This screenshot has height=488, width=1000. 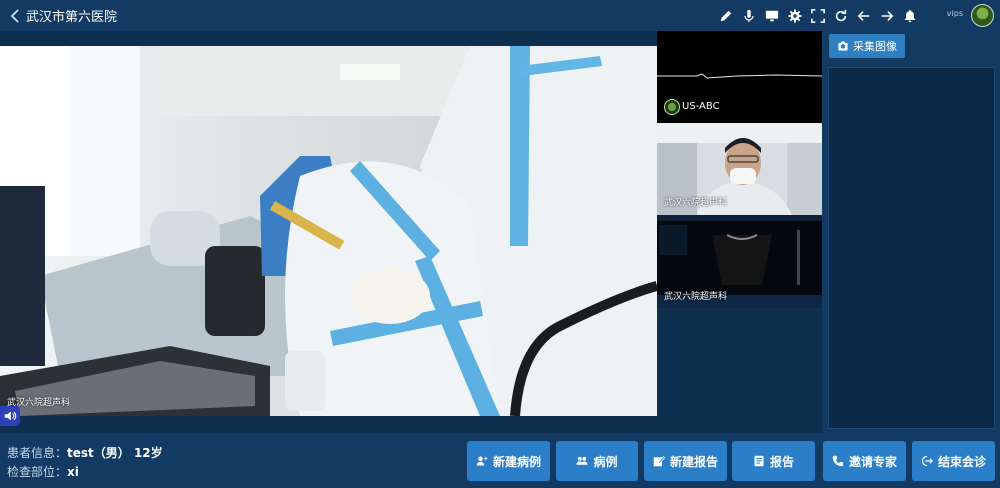 I want to click on bell-icon, so click(x=909, y=15).